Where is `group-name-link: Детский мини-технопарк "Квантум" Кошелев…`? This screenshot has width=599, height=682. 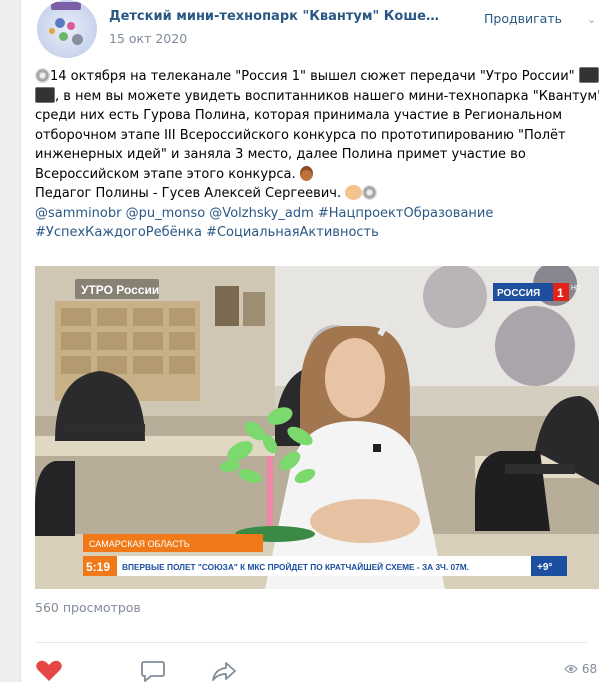
group-name-link: Детский мини-технопарк "Квантум" Кошелев… is located at coordinates (274, 16).